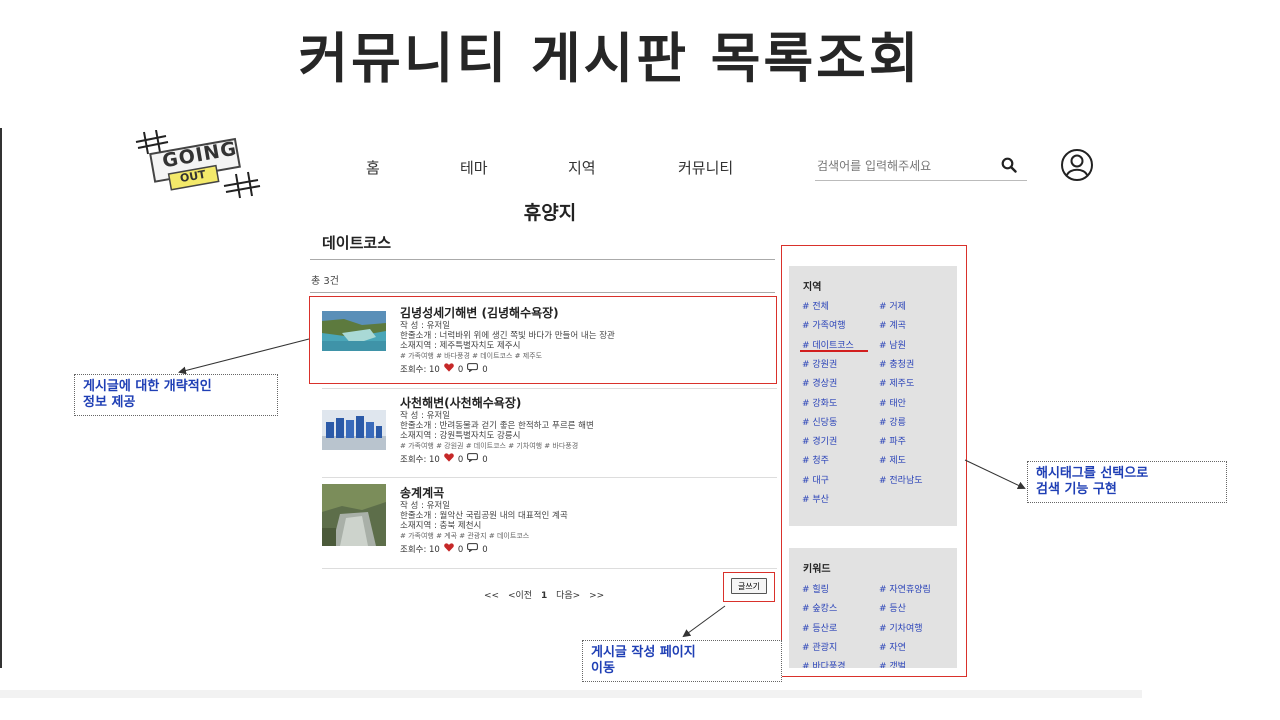 This screenshot has height=720, width=1280. What do you see at coordinates (474, 167) in the screenshot?
I see `nav-theme: 테마` at bounding box center [474, 167].